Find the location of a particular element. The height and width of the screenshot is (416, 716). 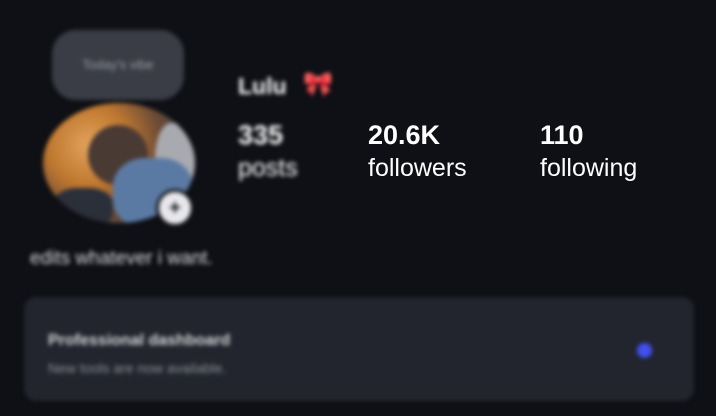

note-bubble: Today's vibe is located at coordinates (118, 65).